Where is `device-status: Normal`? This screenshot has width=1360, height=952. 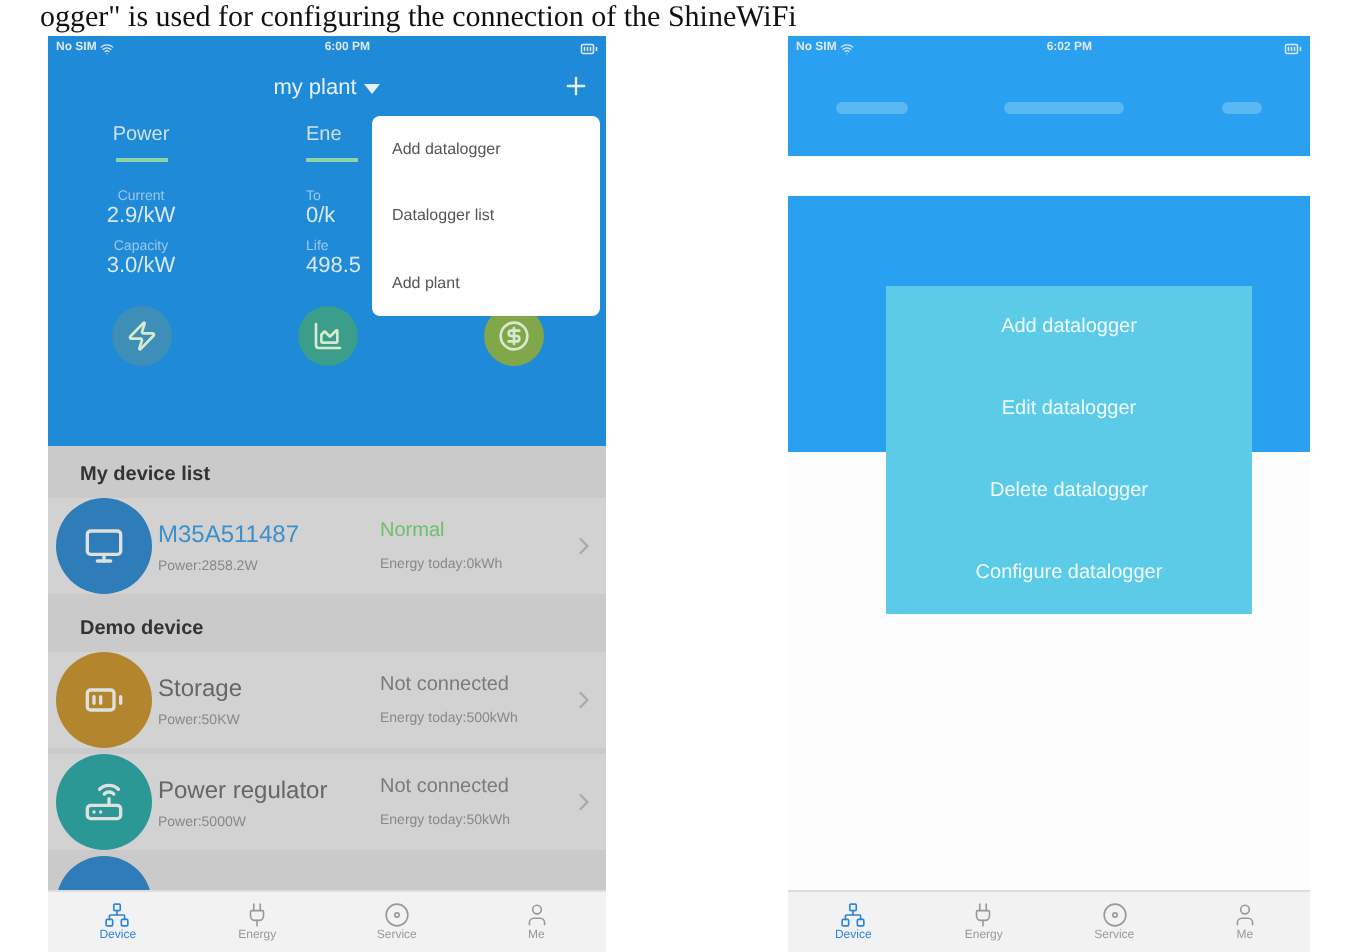 device-status: Normal is located at coordinates (413, 531).